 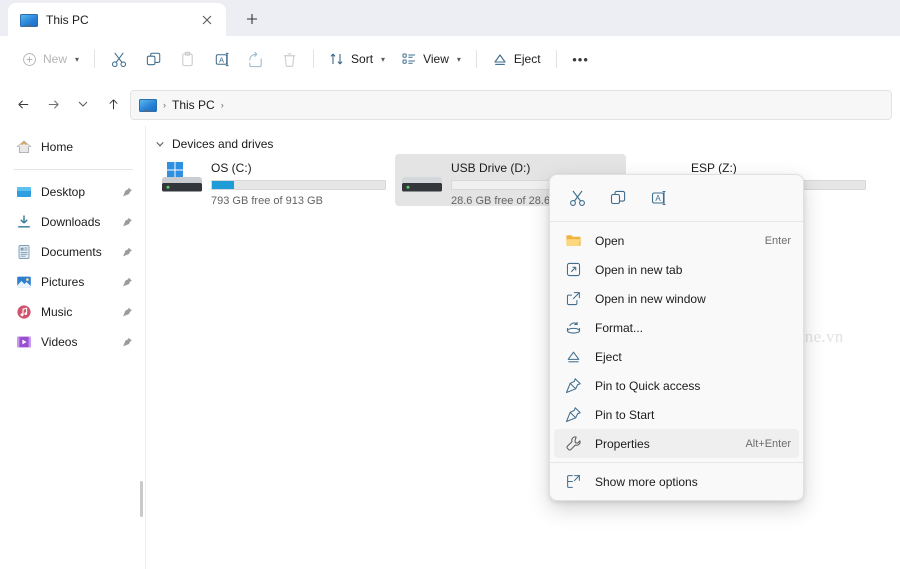 What do you see at coordinates (714, 168) in the screenshot?
I see `drive-name: ESP (Z:)` at bounding box center [714, 168].